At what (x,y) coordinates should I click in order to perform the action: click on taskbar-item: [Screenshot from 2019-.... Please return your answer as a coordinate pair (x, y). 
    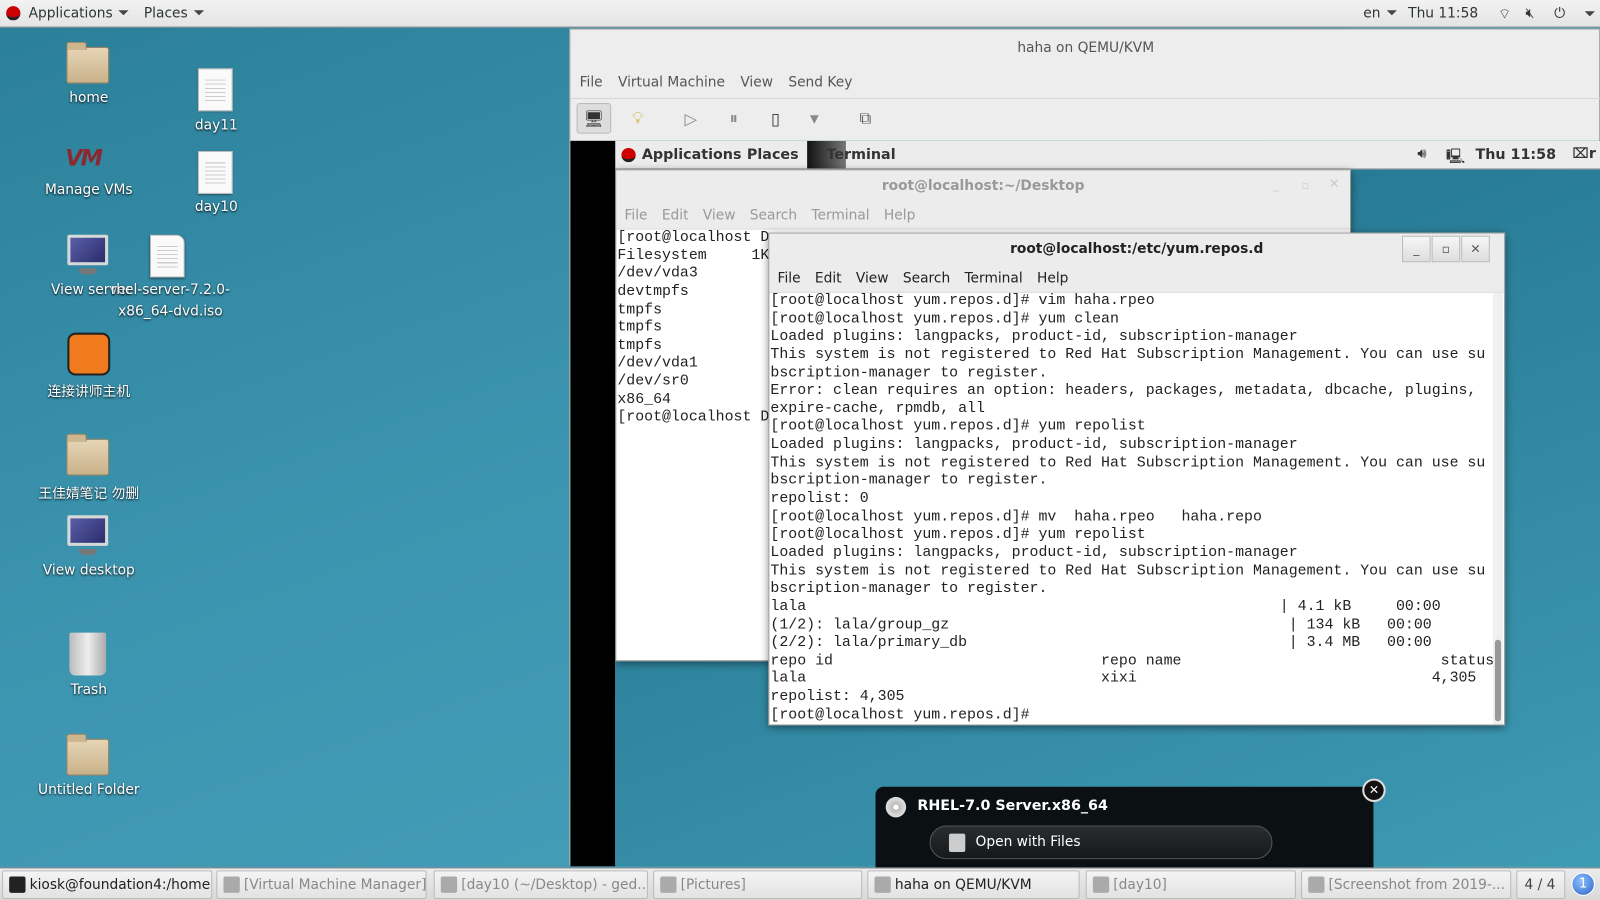
    Looking at the image, I should click on (1406, 884).